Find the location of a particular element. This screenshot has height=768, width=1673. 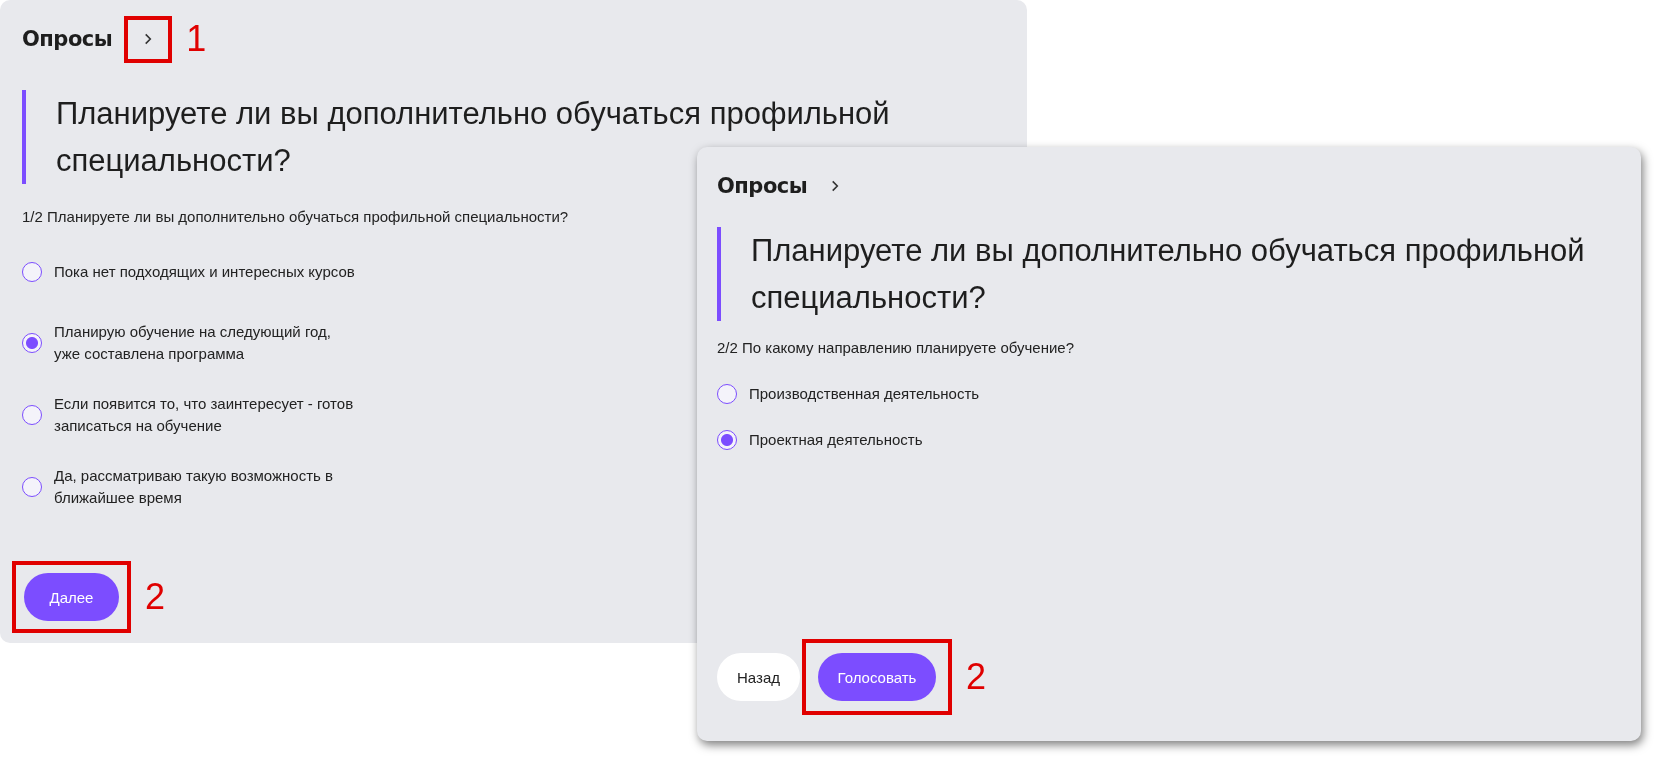

annotation-number: 1 is located at coordinates (196, 39).